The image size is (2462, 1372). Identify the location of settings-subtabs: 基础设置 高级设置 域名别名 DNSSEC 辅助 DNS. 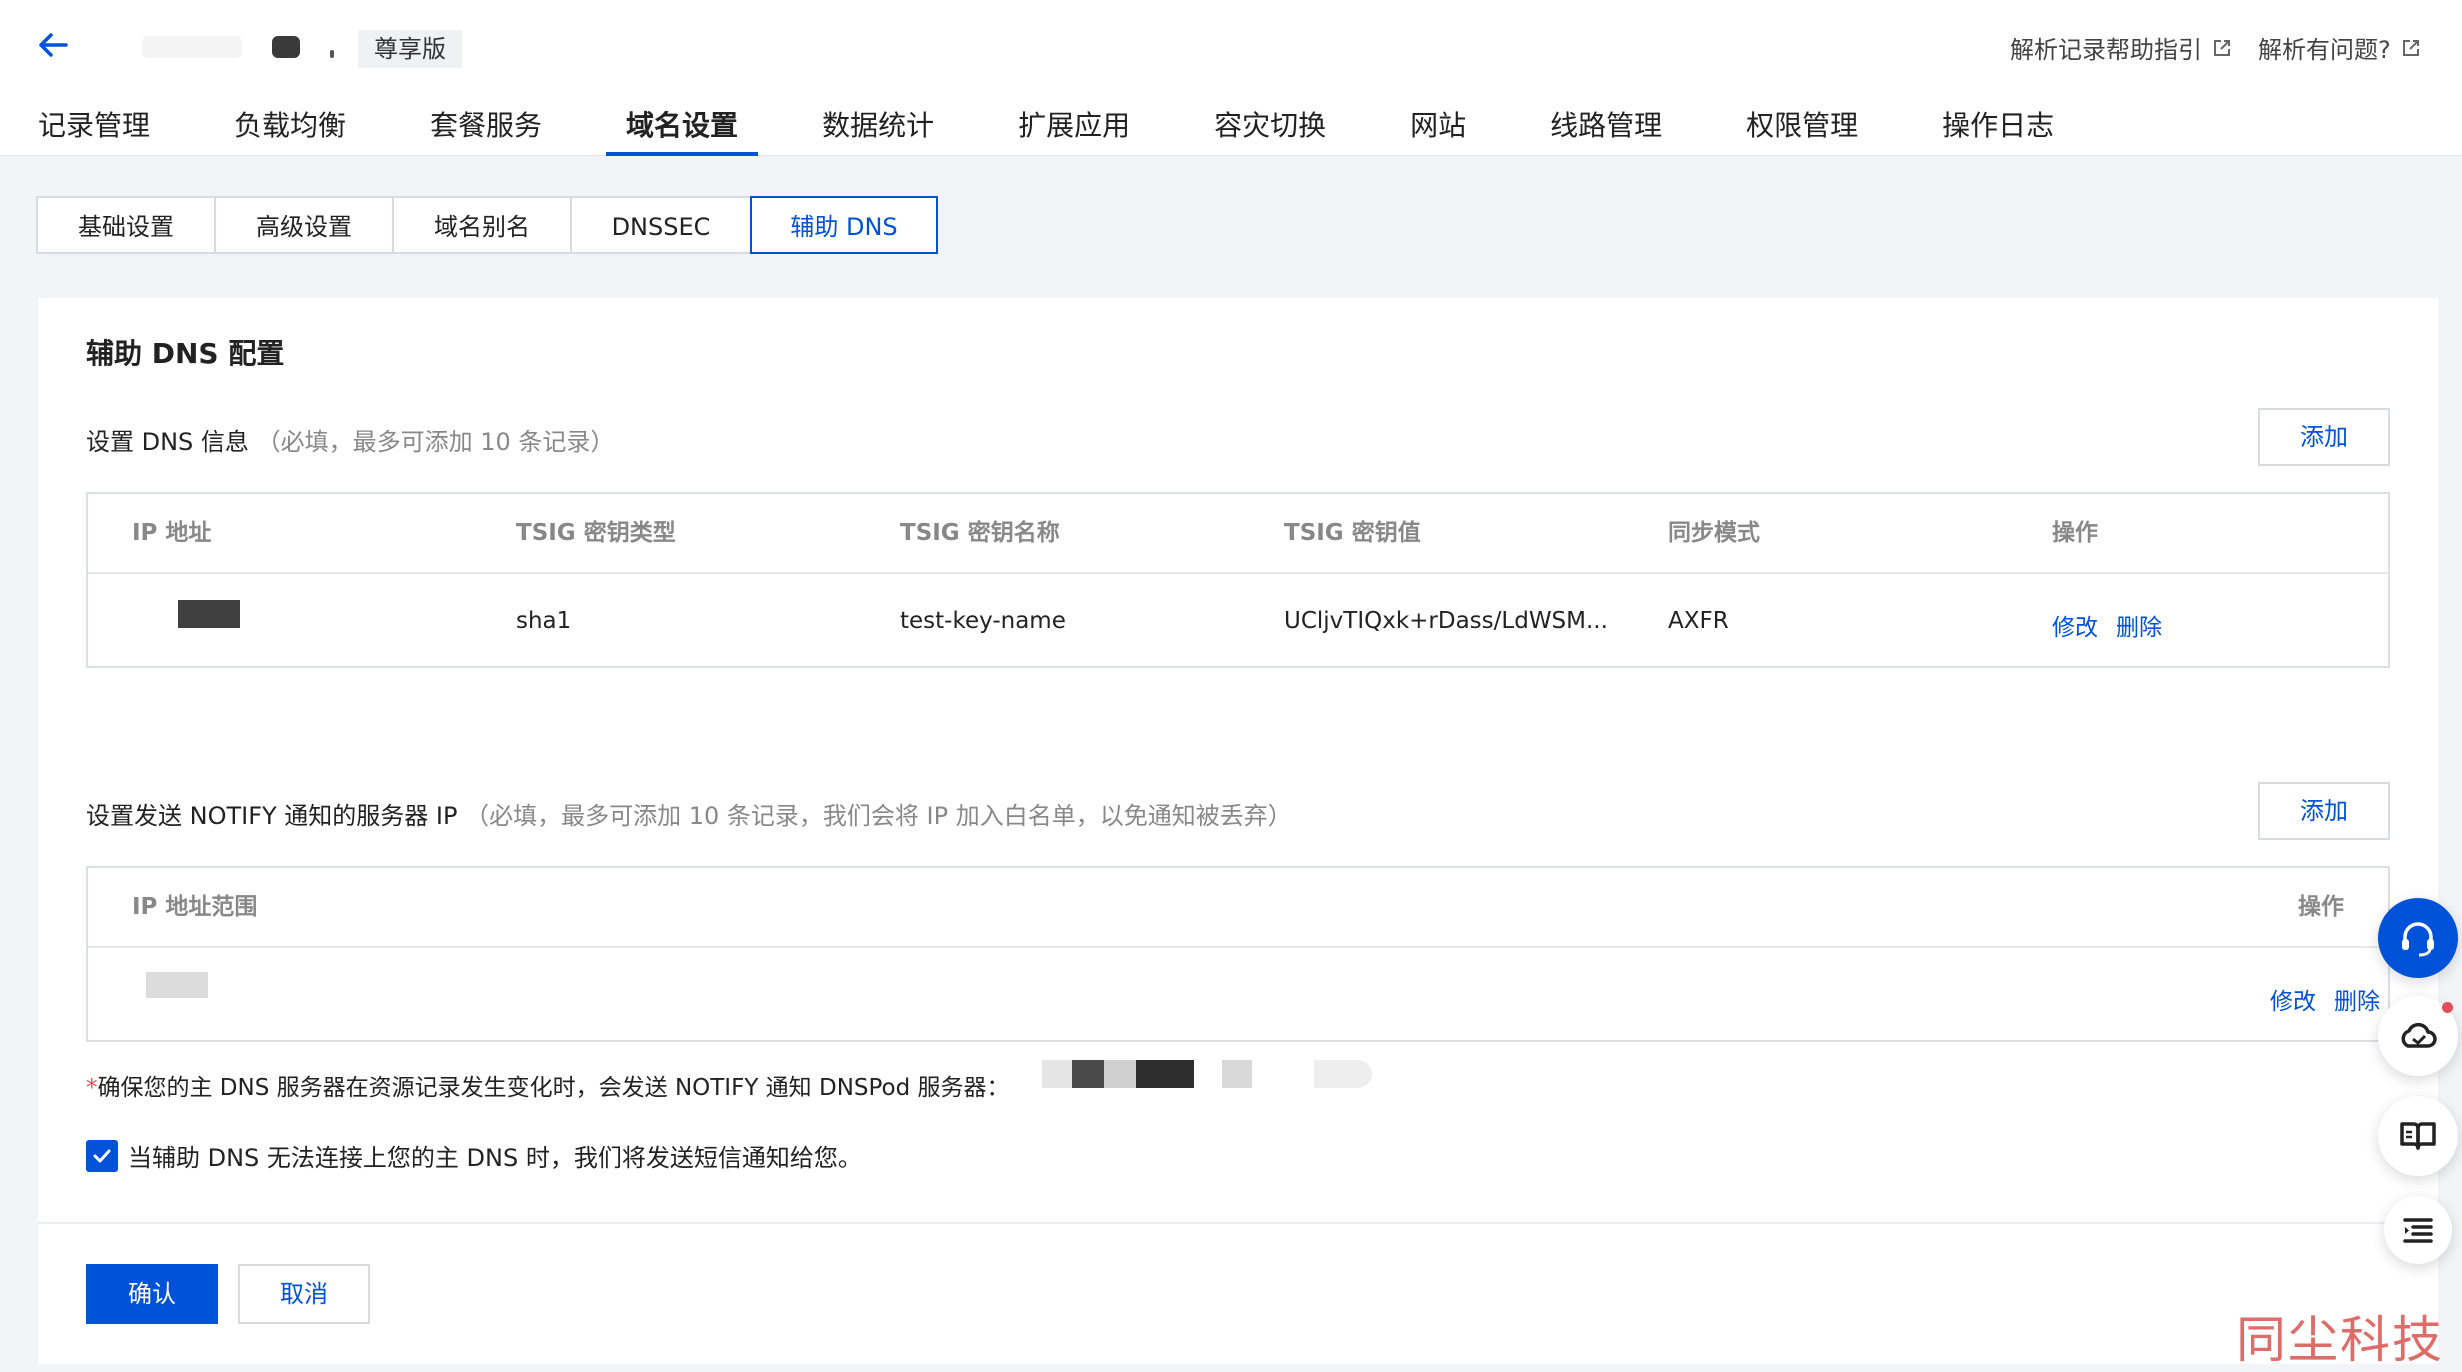
(487, 225).